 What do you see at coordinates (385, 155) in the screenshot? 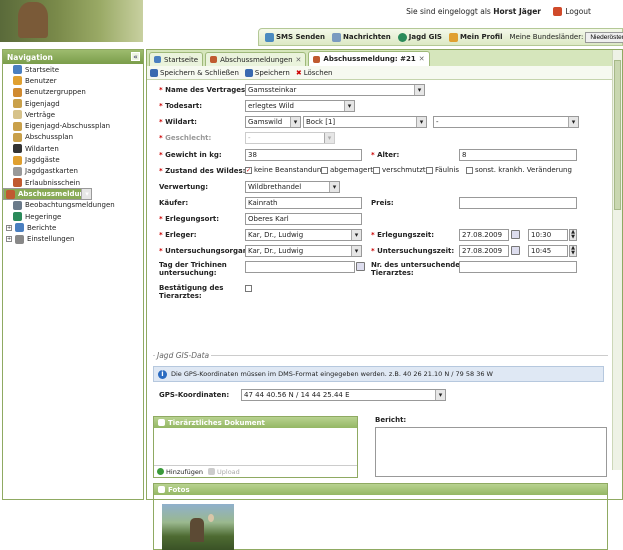
I see `age-label: * Alter:` at bounding box center [385, 155].